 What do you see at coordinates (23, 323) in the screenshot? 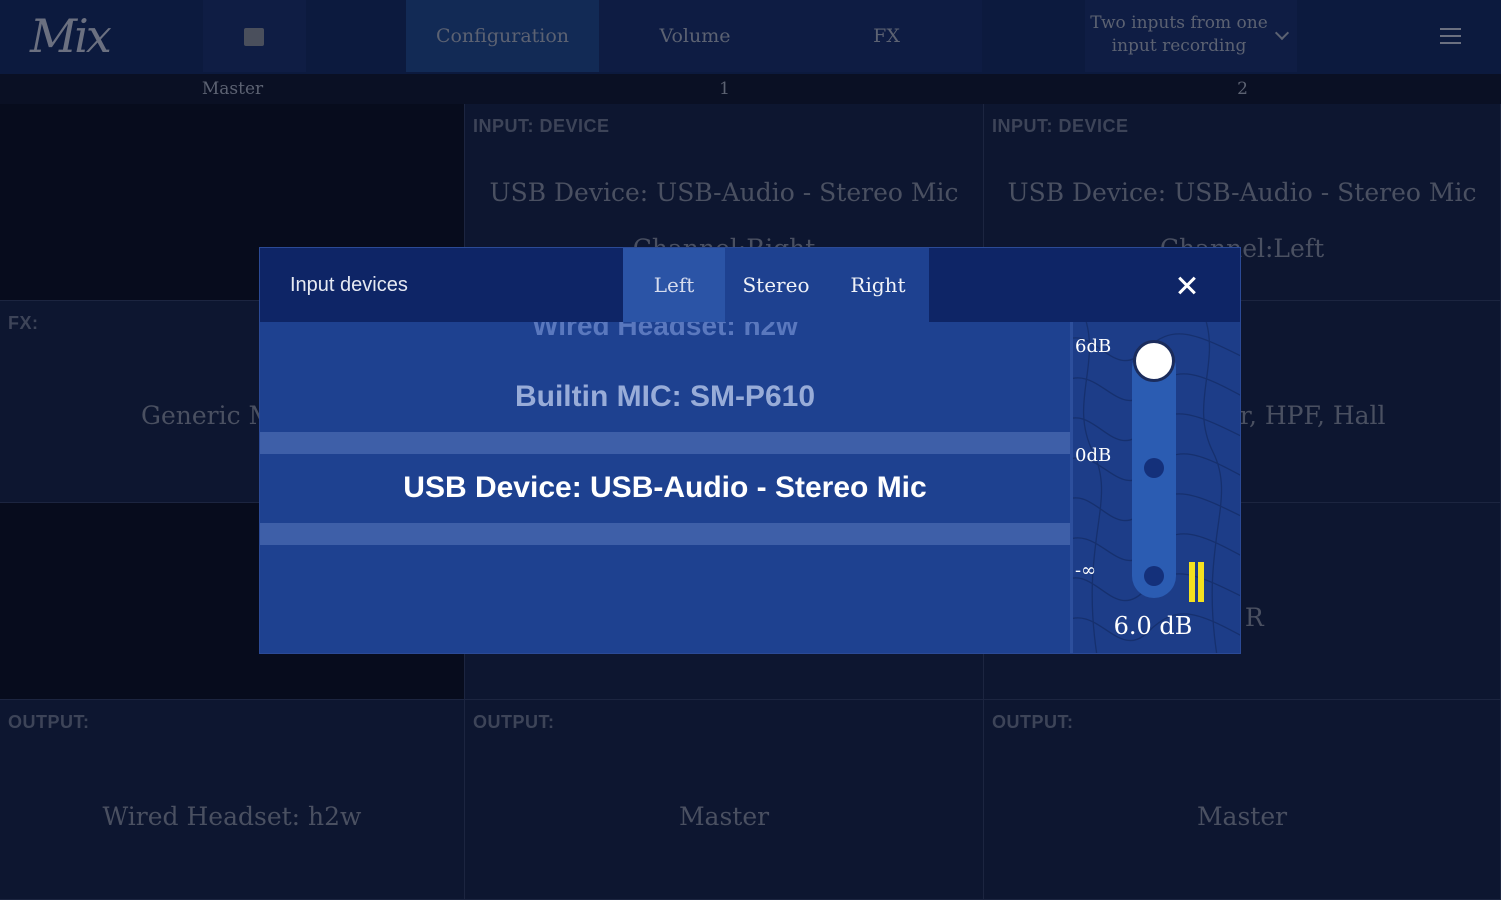
I see `fx-label: FX:` at bounding box center [23, 323].